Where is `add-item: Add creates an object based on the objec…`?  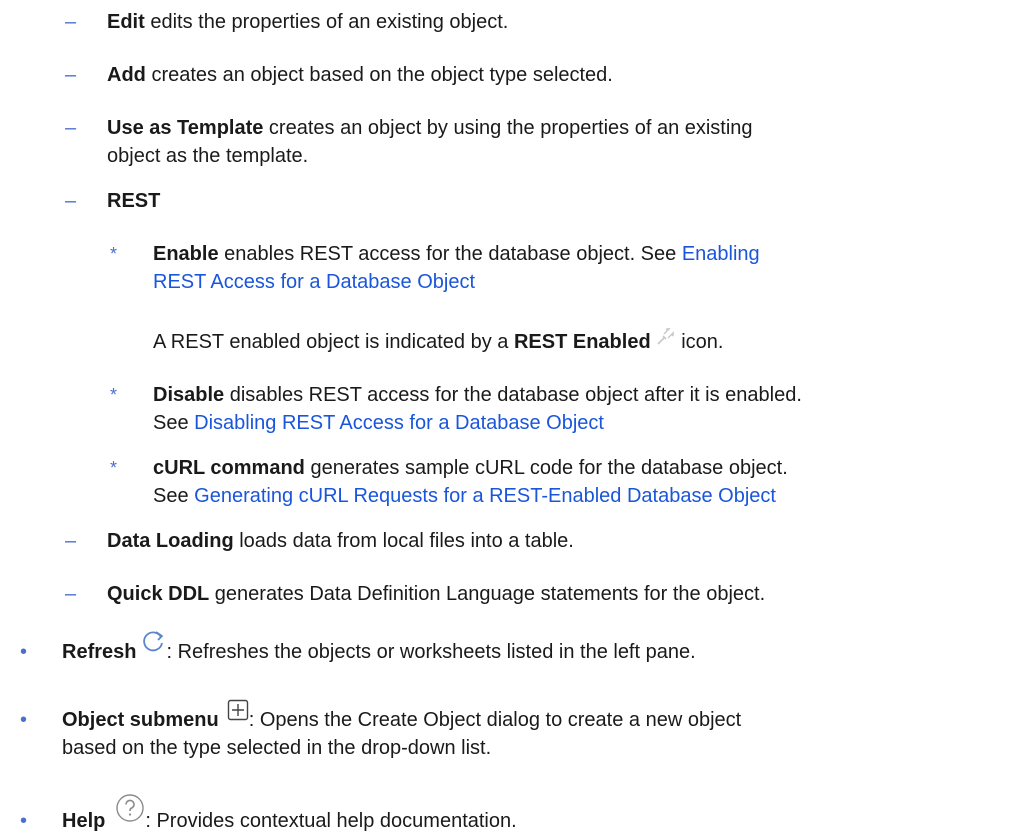
add-item: Add creates an object based on the objec… is located at coordinates (360, 75).